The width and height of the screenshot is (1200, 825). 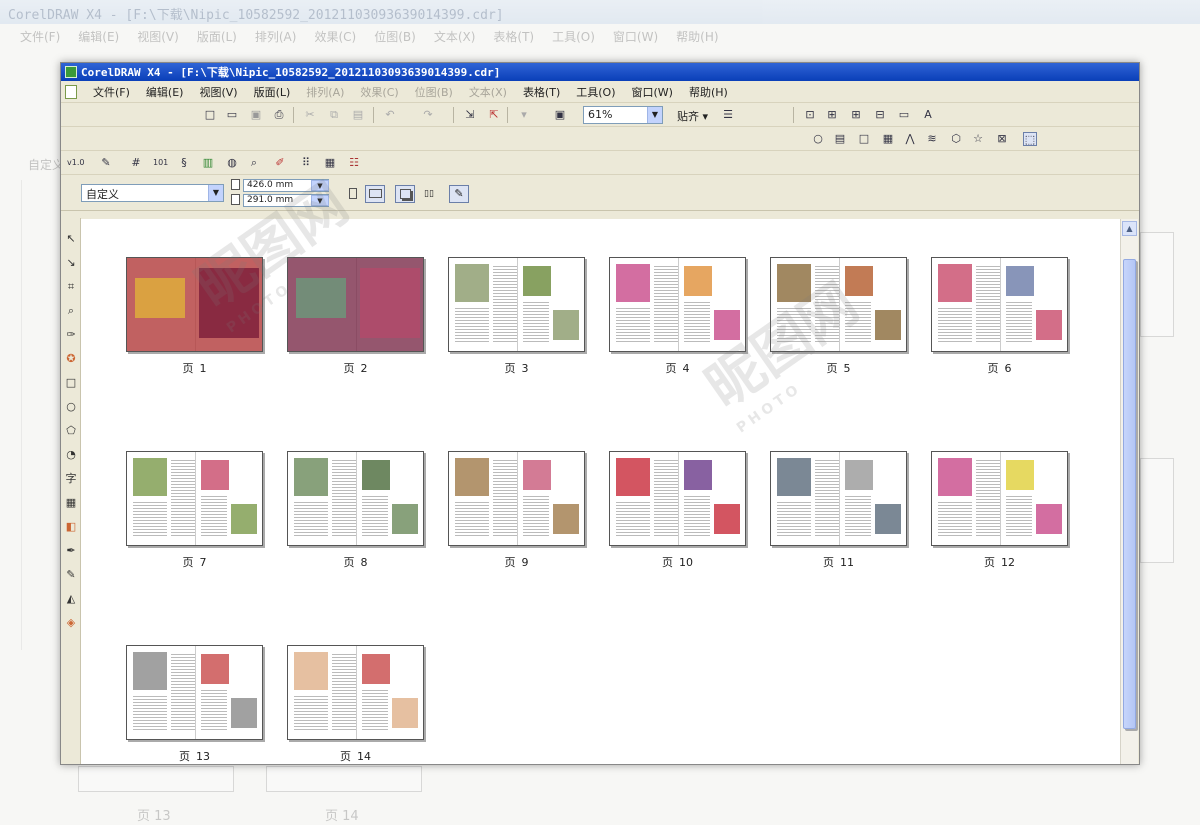 I want to click on node-icon: ⋀, so click(x=910, y=139).